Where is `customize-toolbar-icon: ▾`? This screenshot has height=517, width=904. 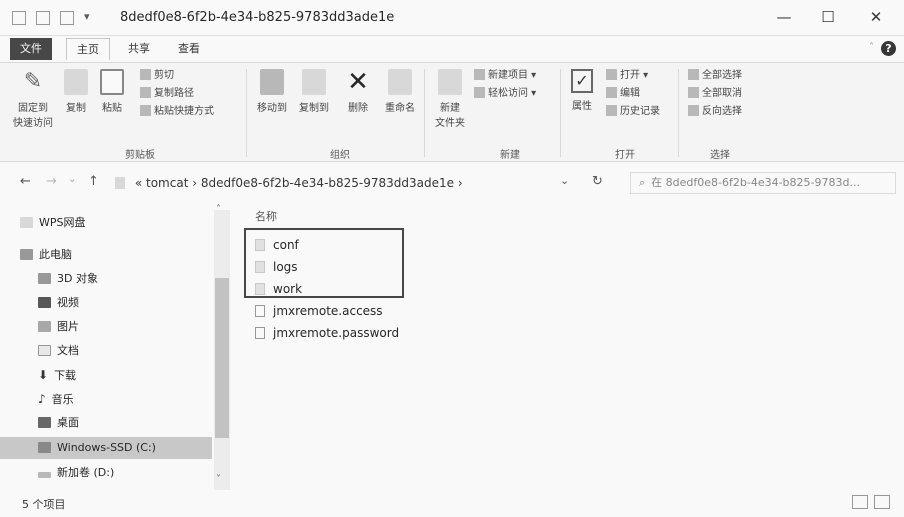
customize-toolbar-icon: ▾ is located at coordinates (87, 16).